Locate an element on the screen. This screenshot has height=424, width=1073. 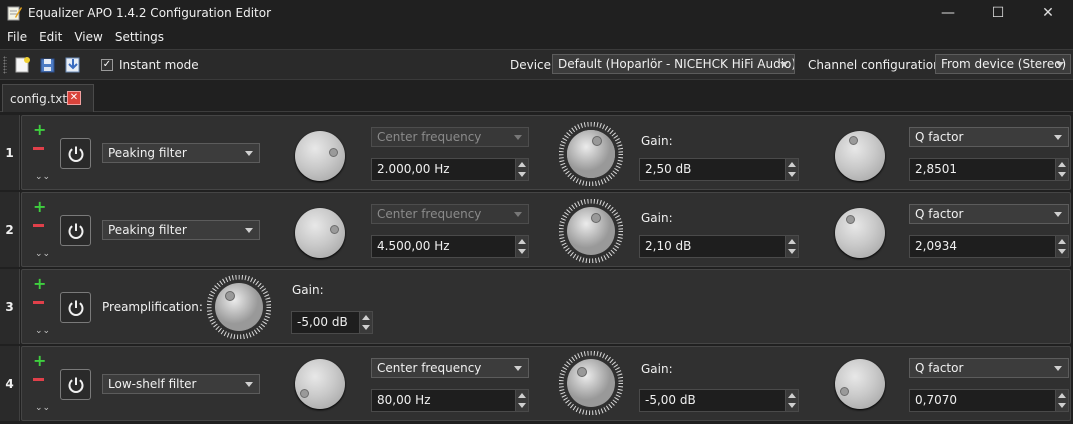
maximize-button: ☐ is located at coordinates (998, 13).